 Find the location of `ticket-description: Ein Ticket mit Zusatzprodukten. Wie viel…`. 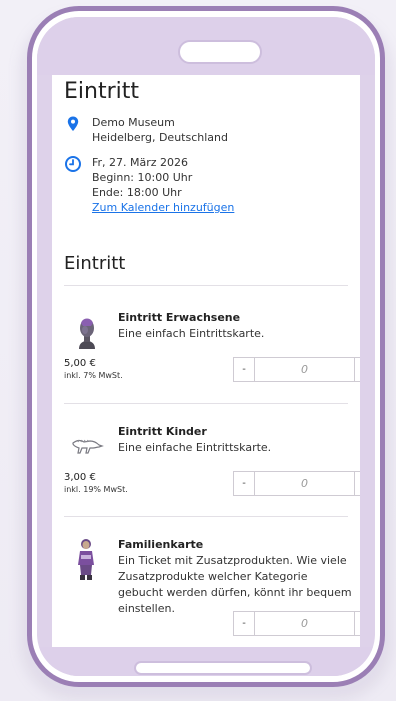

ticket-description: Ein Ticket mit Zusatzprodukten. Wie viel… is located at coordinates (235, 584).